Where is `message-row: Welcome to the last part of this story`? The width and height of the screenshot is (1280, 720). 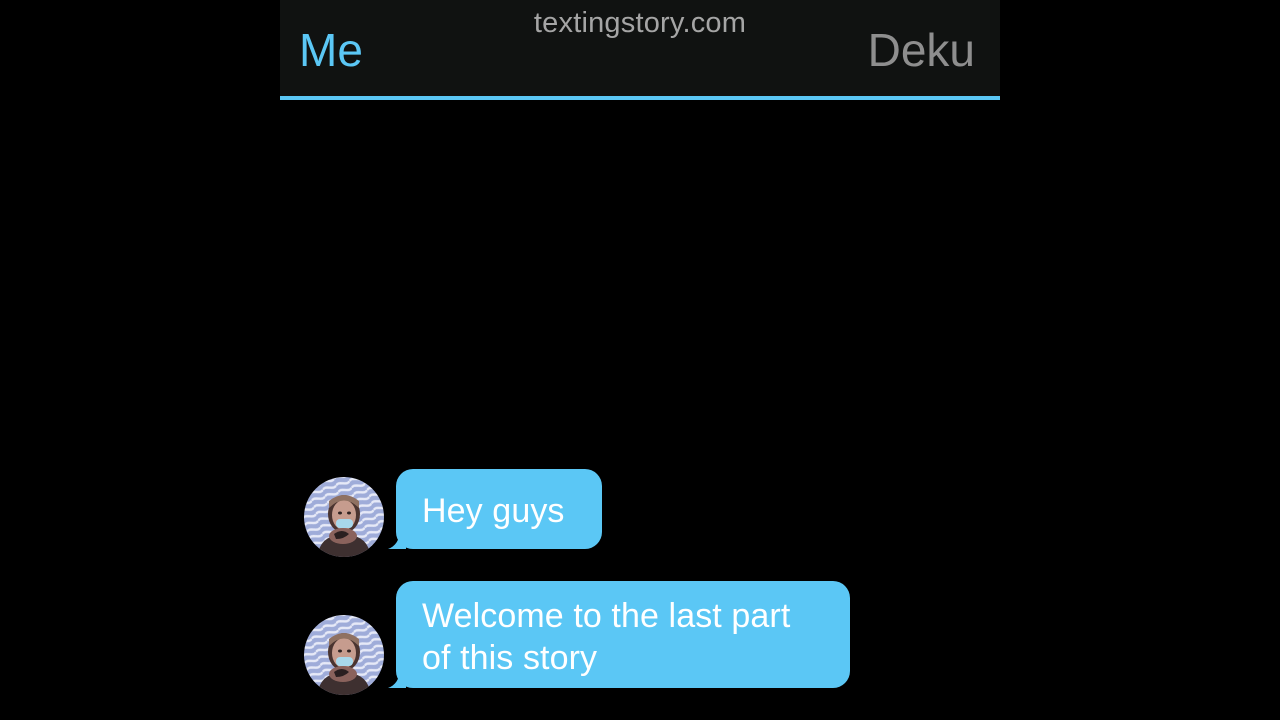 message-row: Welcome to the last part of this story is located at coordinates (640, 638).